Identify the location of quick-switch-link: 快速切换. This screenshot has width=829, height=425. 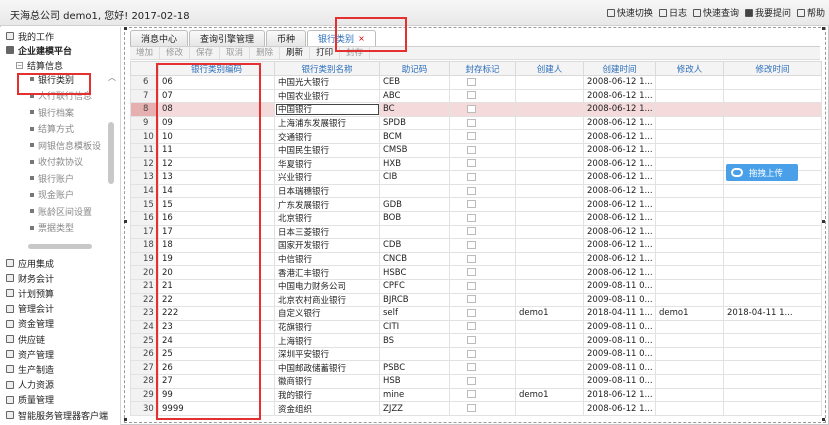
(629, 12).